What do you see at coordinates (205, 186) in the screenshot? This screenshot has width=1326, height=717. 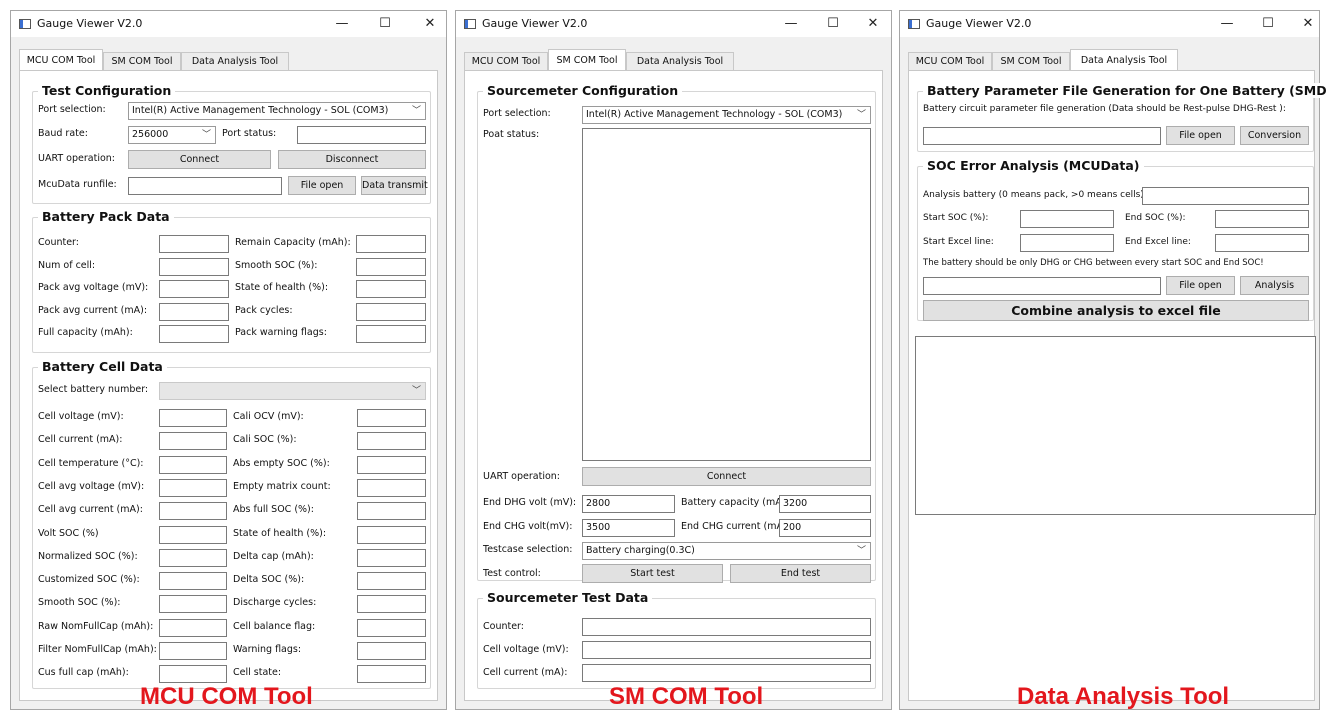 I see `mcudata-runfile-field` at bounding box center [205, 186].